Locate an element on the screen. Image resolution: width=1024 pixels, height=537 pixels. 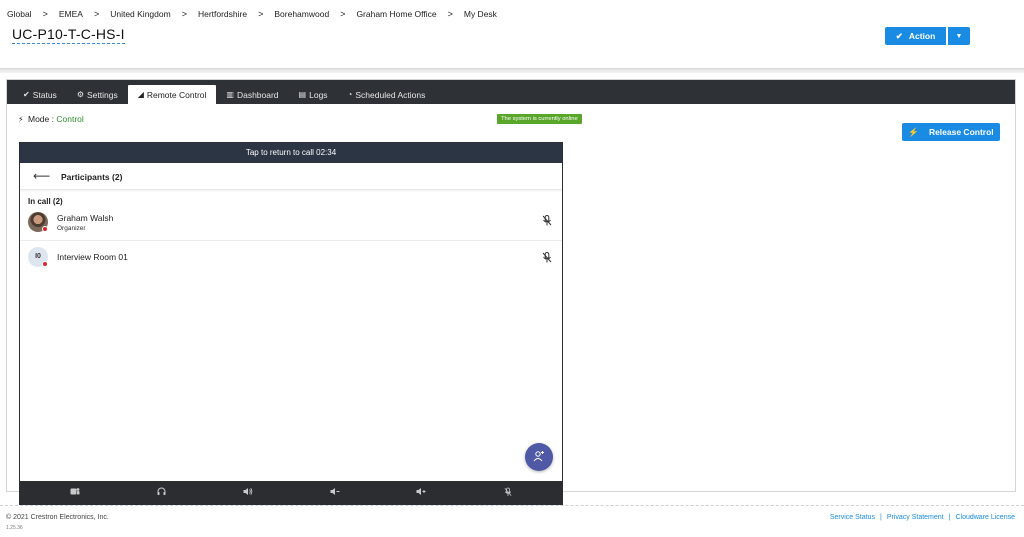
bar-chart-icon: ▥ is located at coordinates (230, 94).